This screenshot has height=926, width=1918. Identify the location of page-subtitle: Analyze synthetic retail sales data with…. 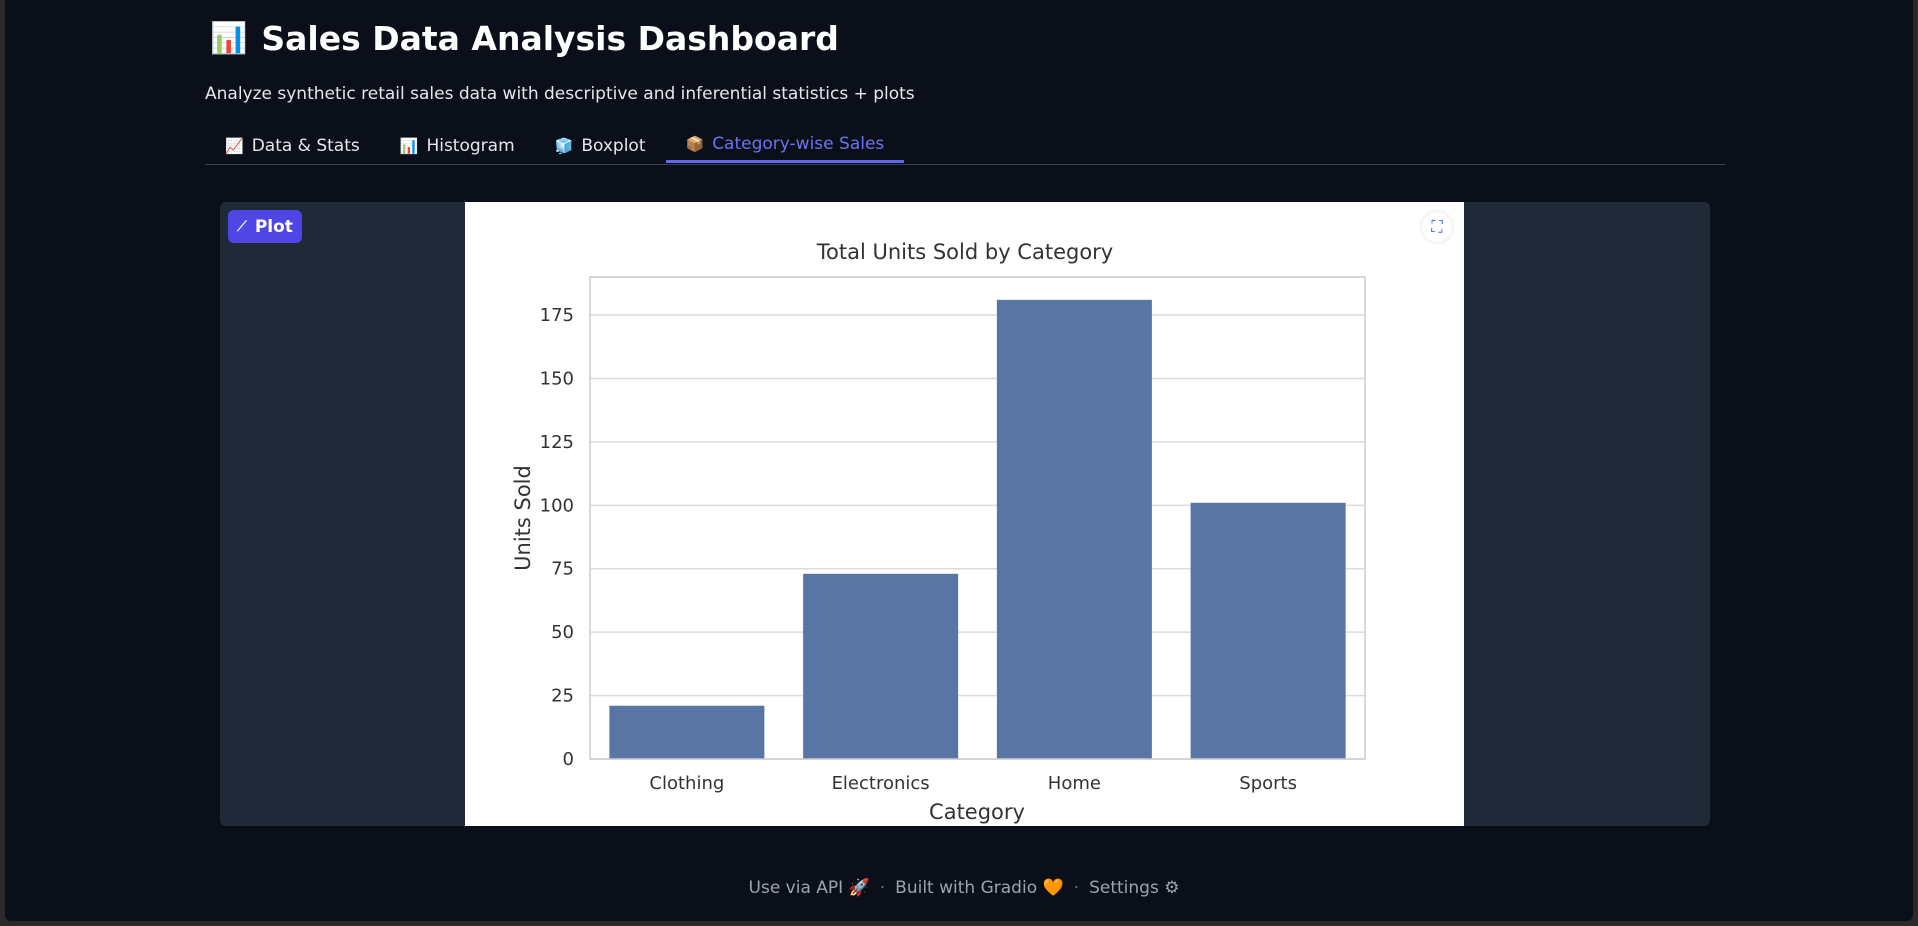
(560, 94).